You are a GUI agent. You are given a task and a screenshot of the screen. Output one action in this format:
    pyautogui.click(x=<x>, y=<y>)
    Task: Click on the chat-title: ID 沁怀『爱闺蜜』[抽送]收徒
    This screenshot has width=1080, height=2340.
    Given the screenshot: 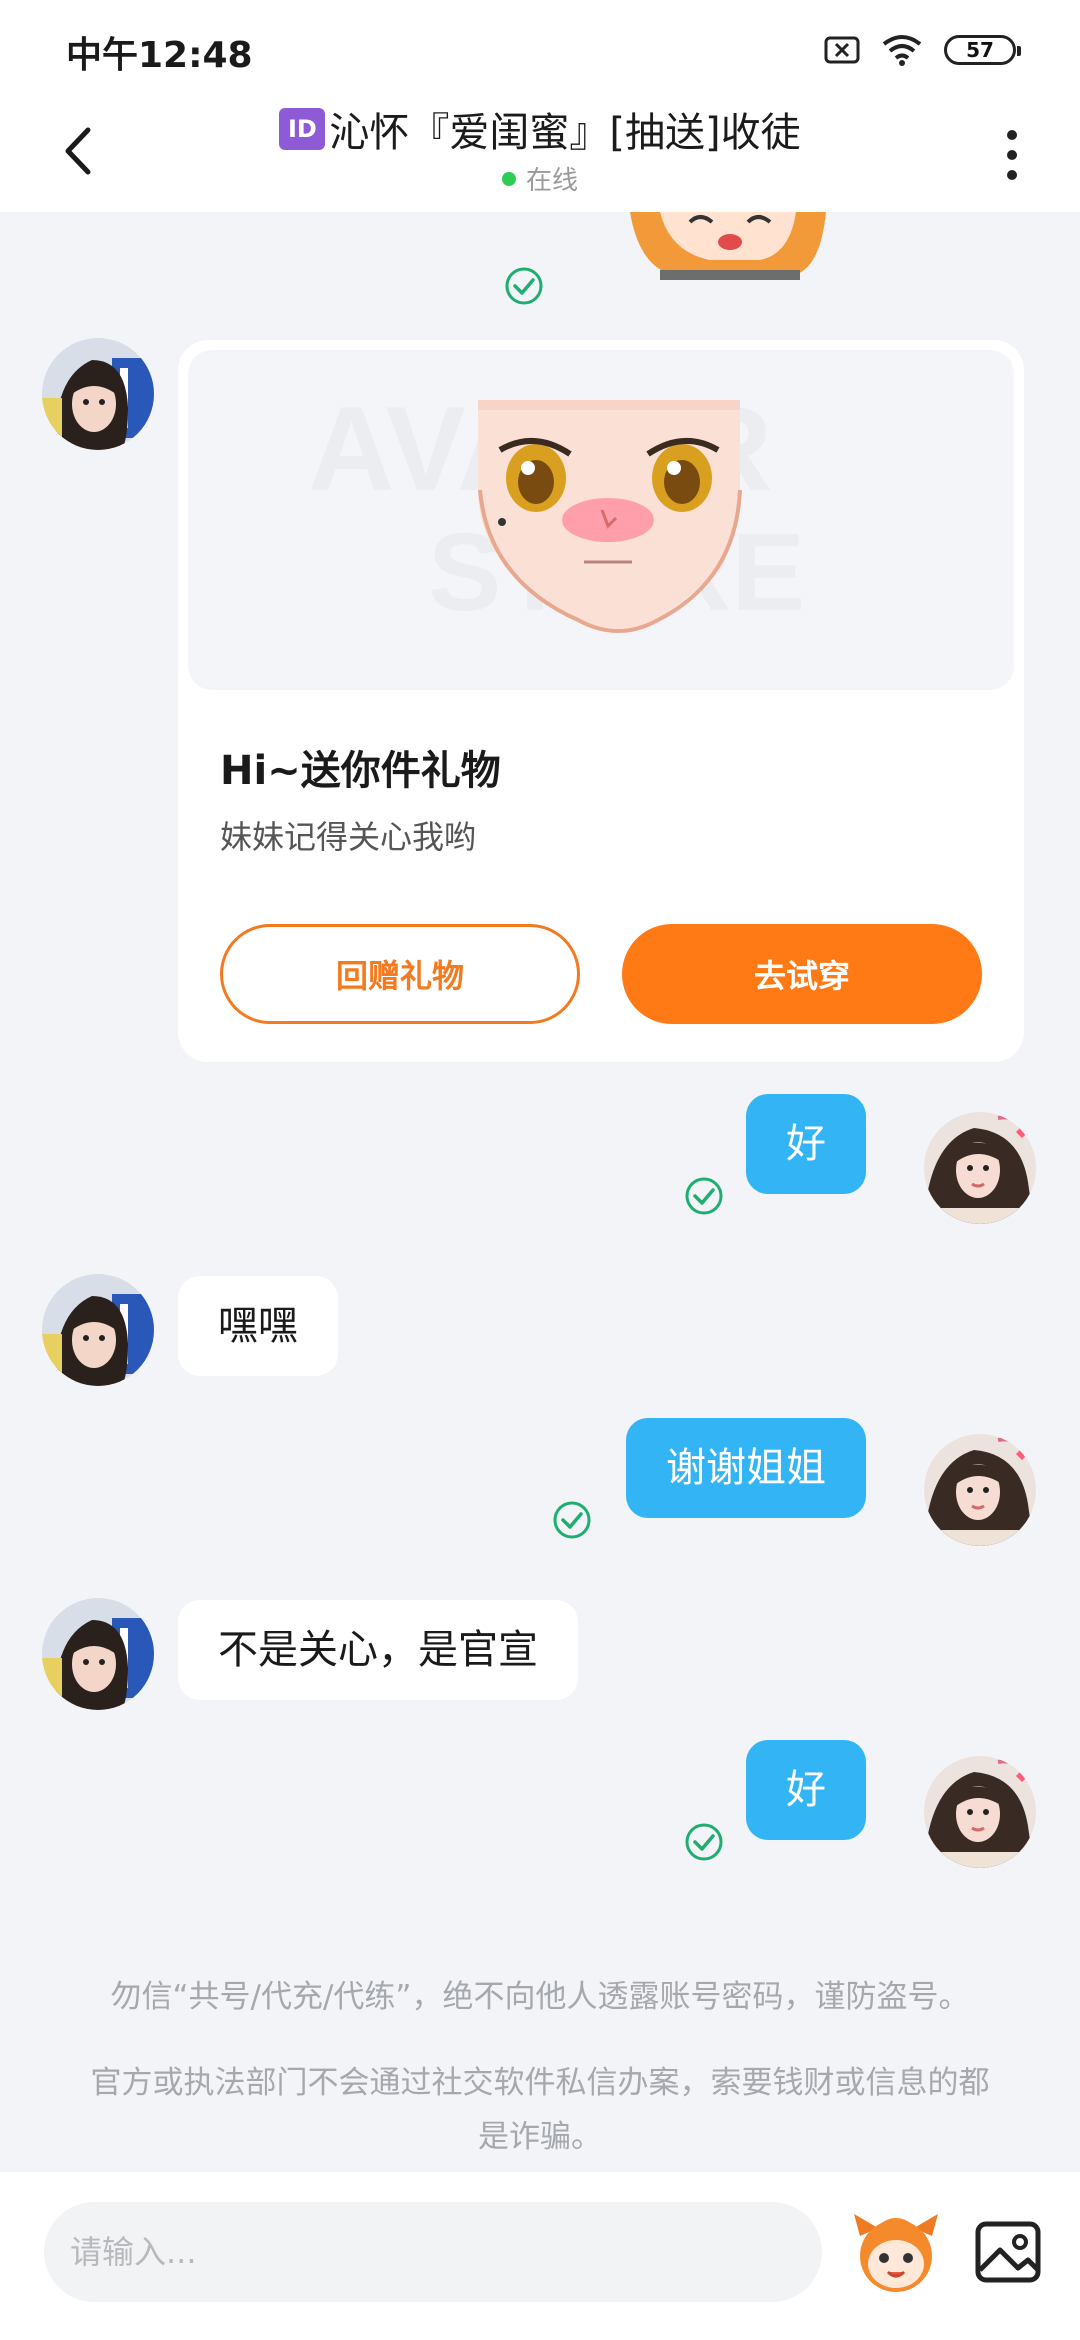 What is the action you would take?
    pyautogui.click(x=540, y=129)
    